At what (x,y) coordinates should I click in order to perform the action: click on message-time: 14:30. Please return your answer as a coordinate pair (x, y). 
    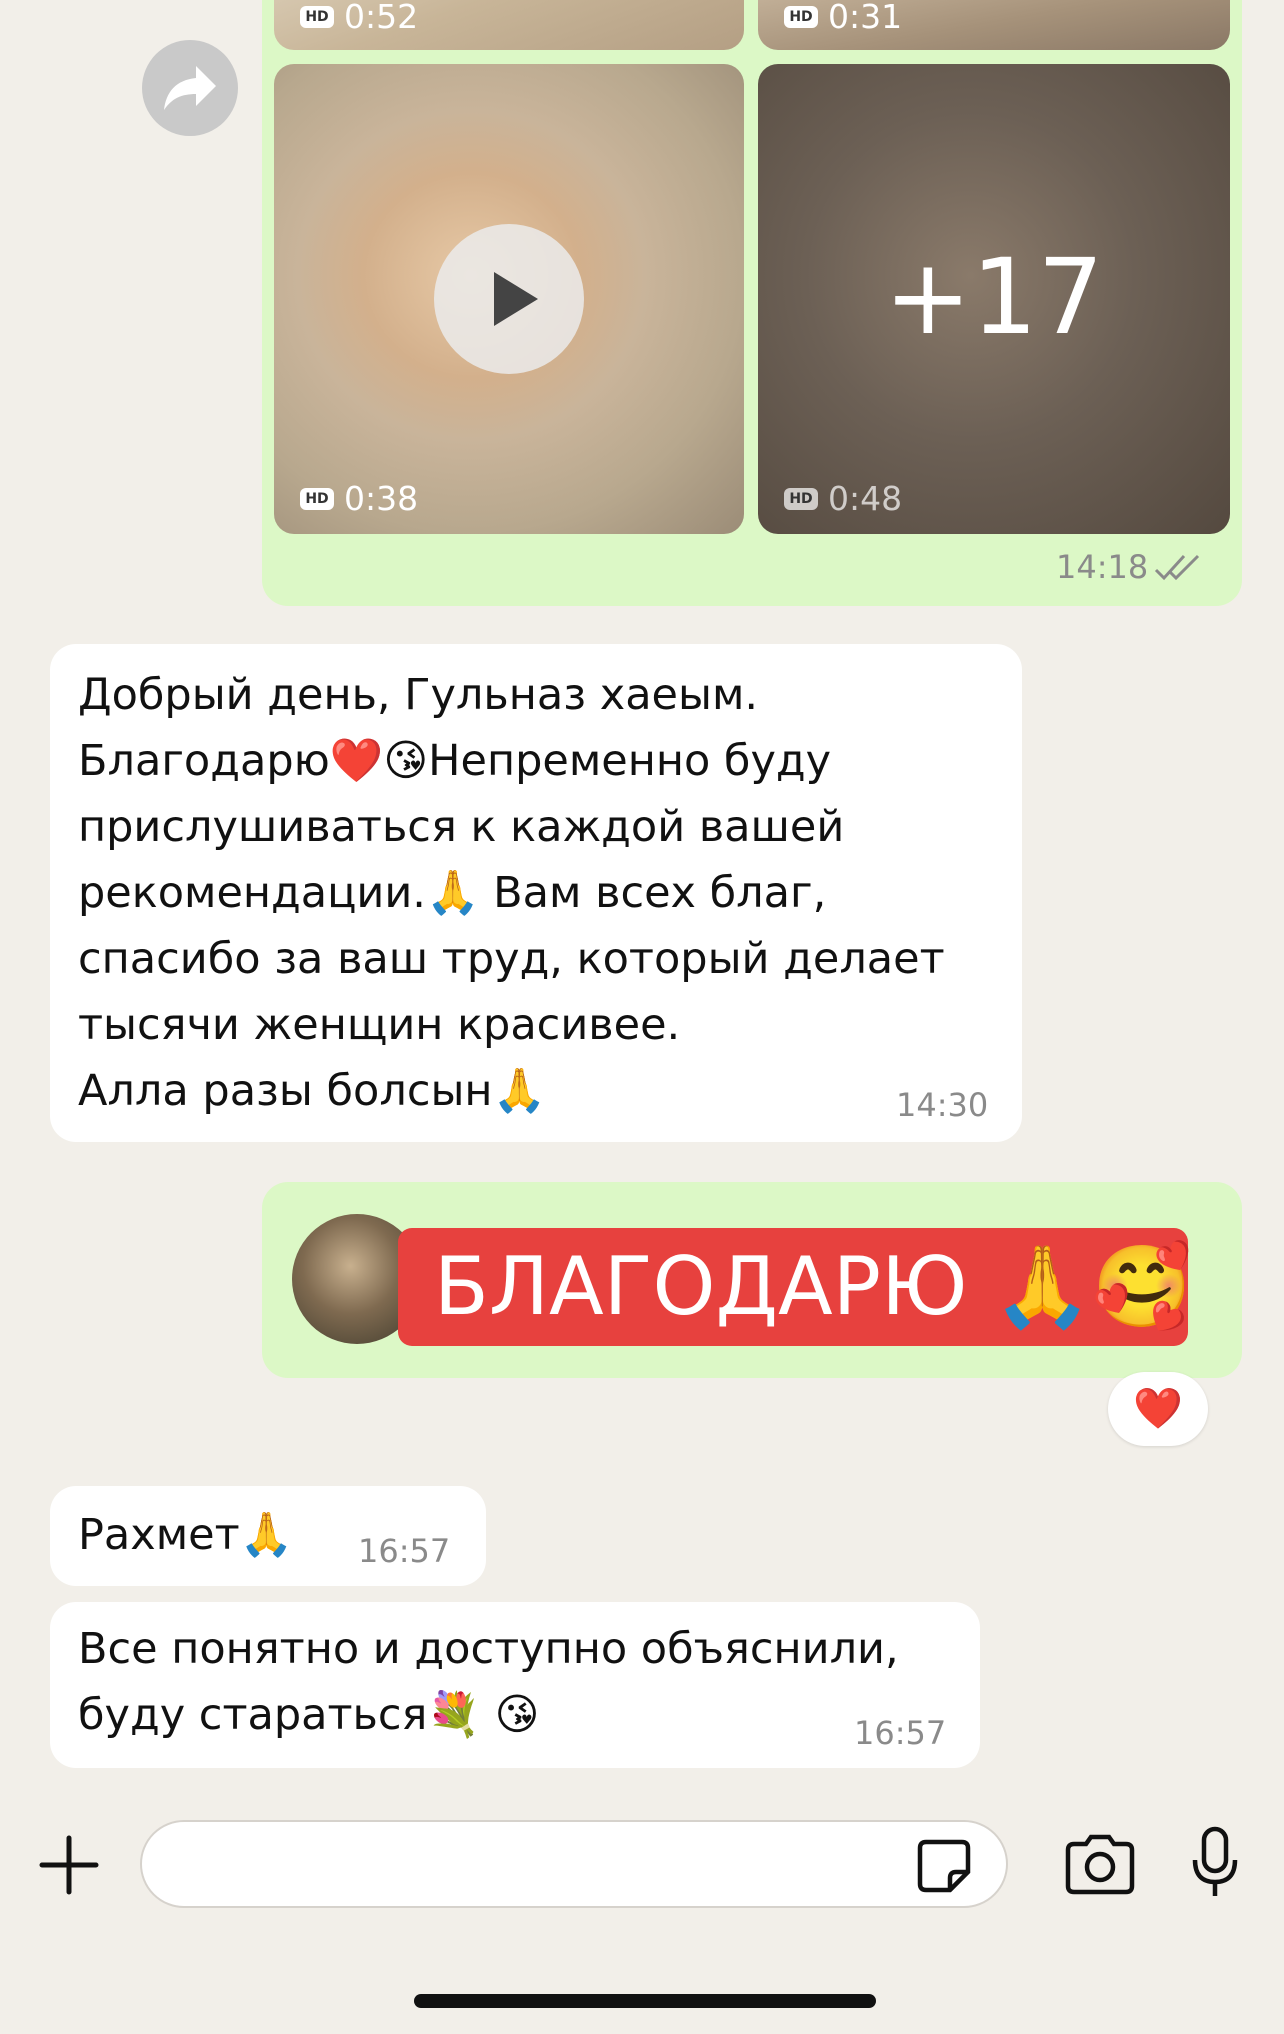
    Looking at the image, I should click on (942, 1105).